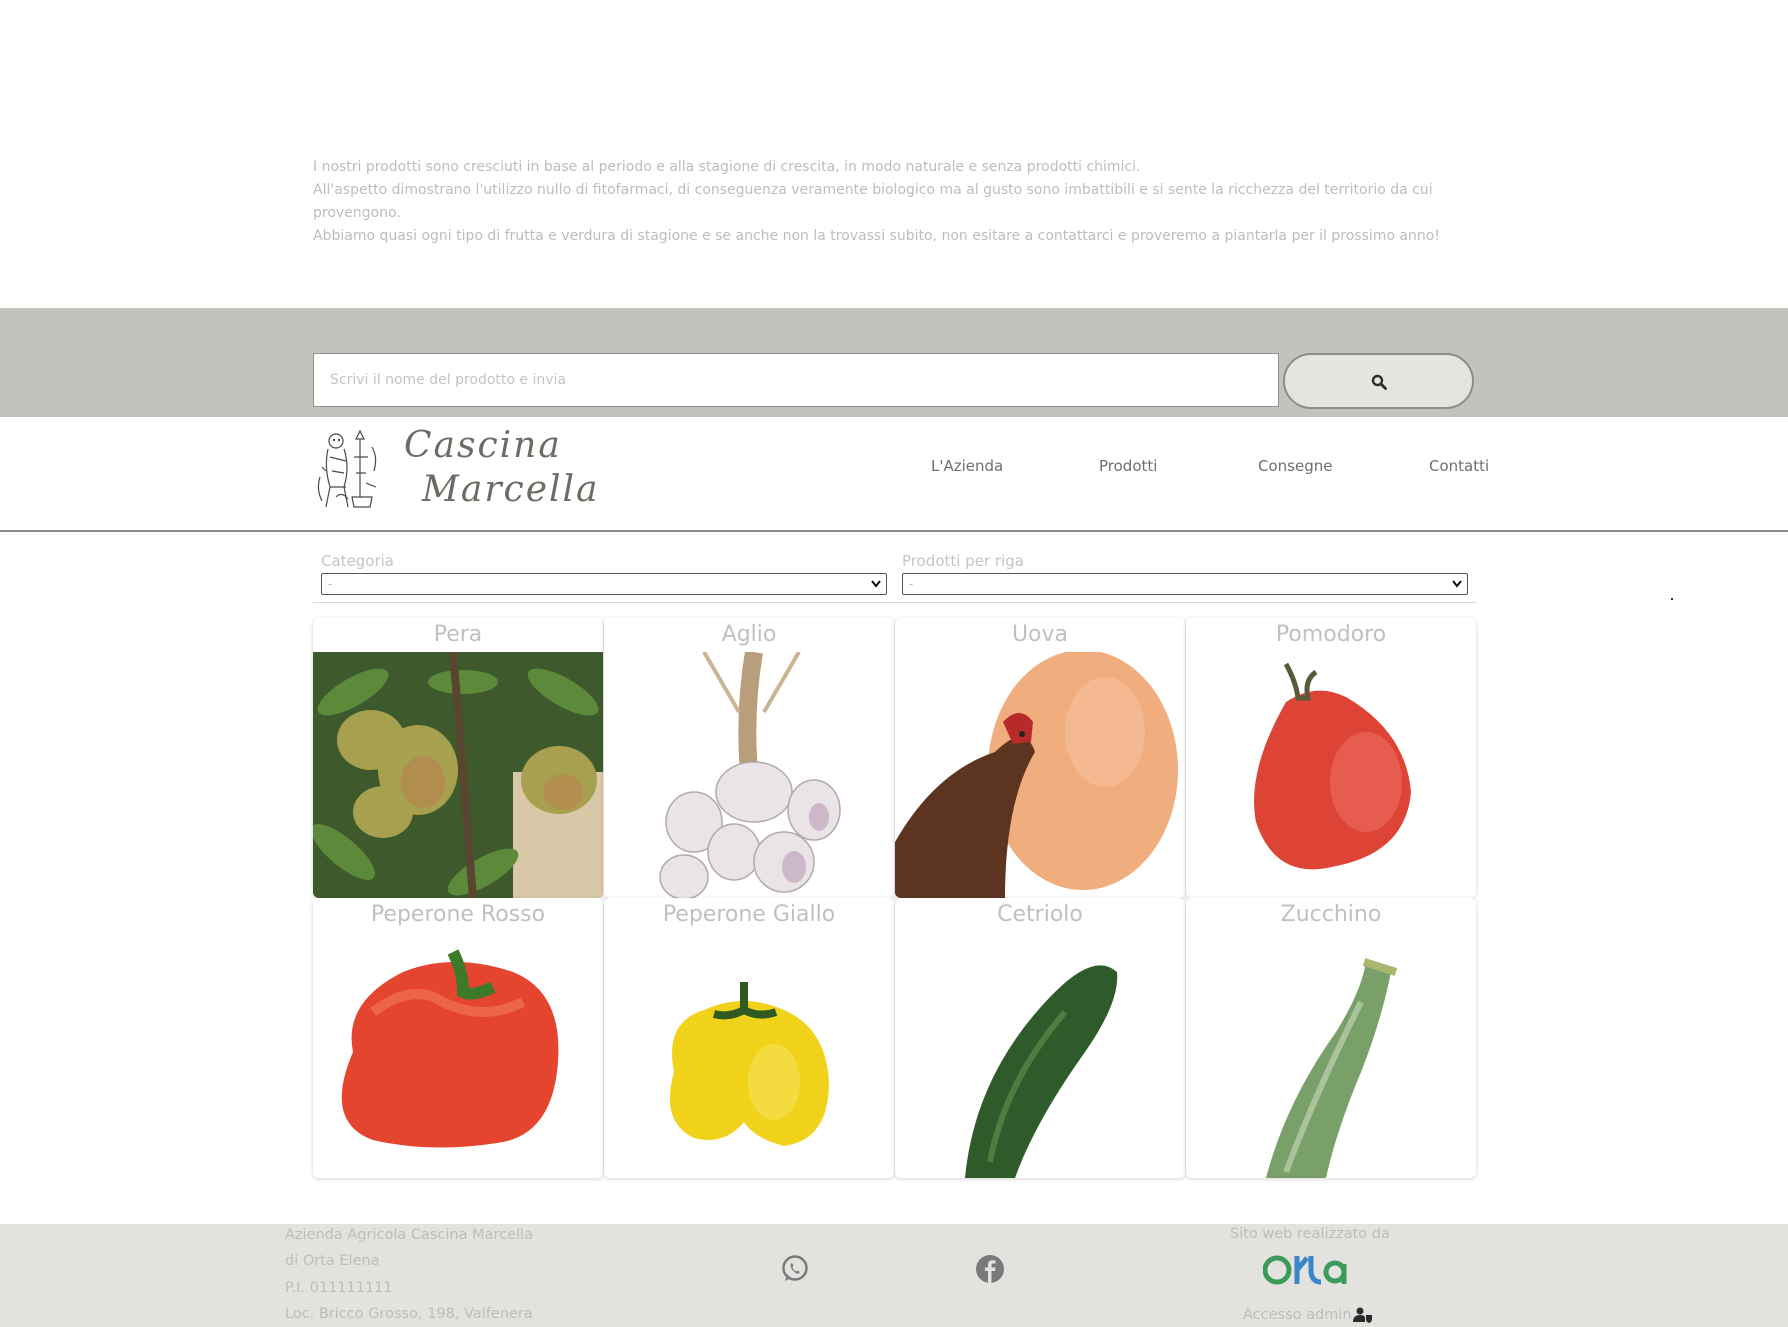  What do you see at coordinates (990, 1269) in the screenshot?
I see `facebook-icon` at bounding box center [990, 1269].